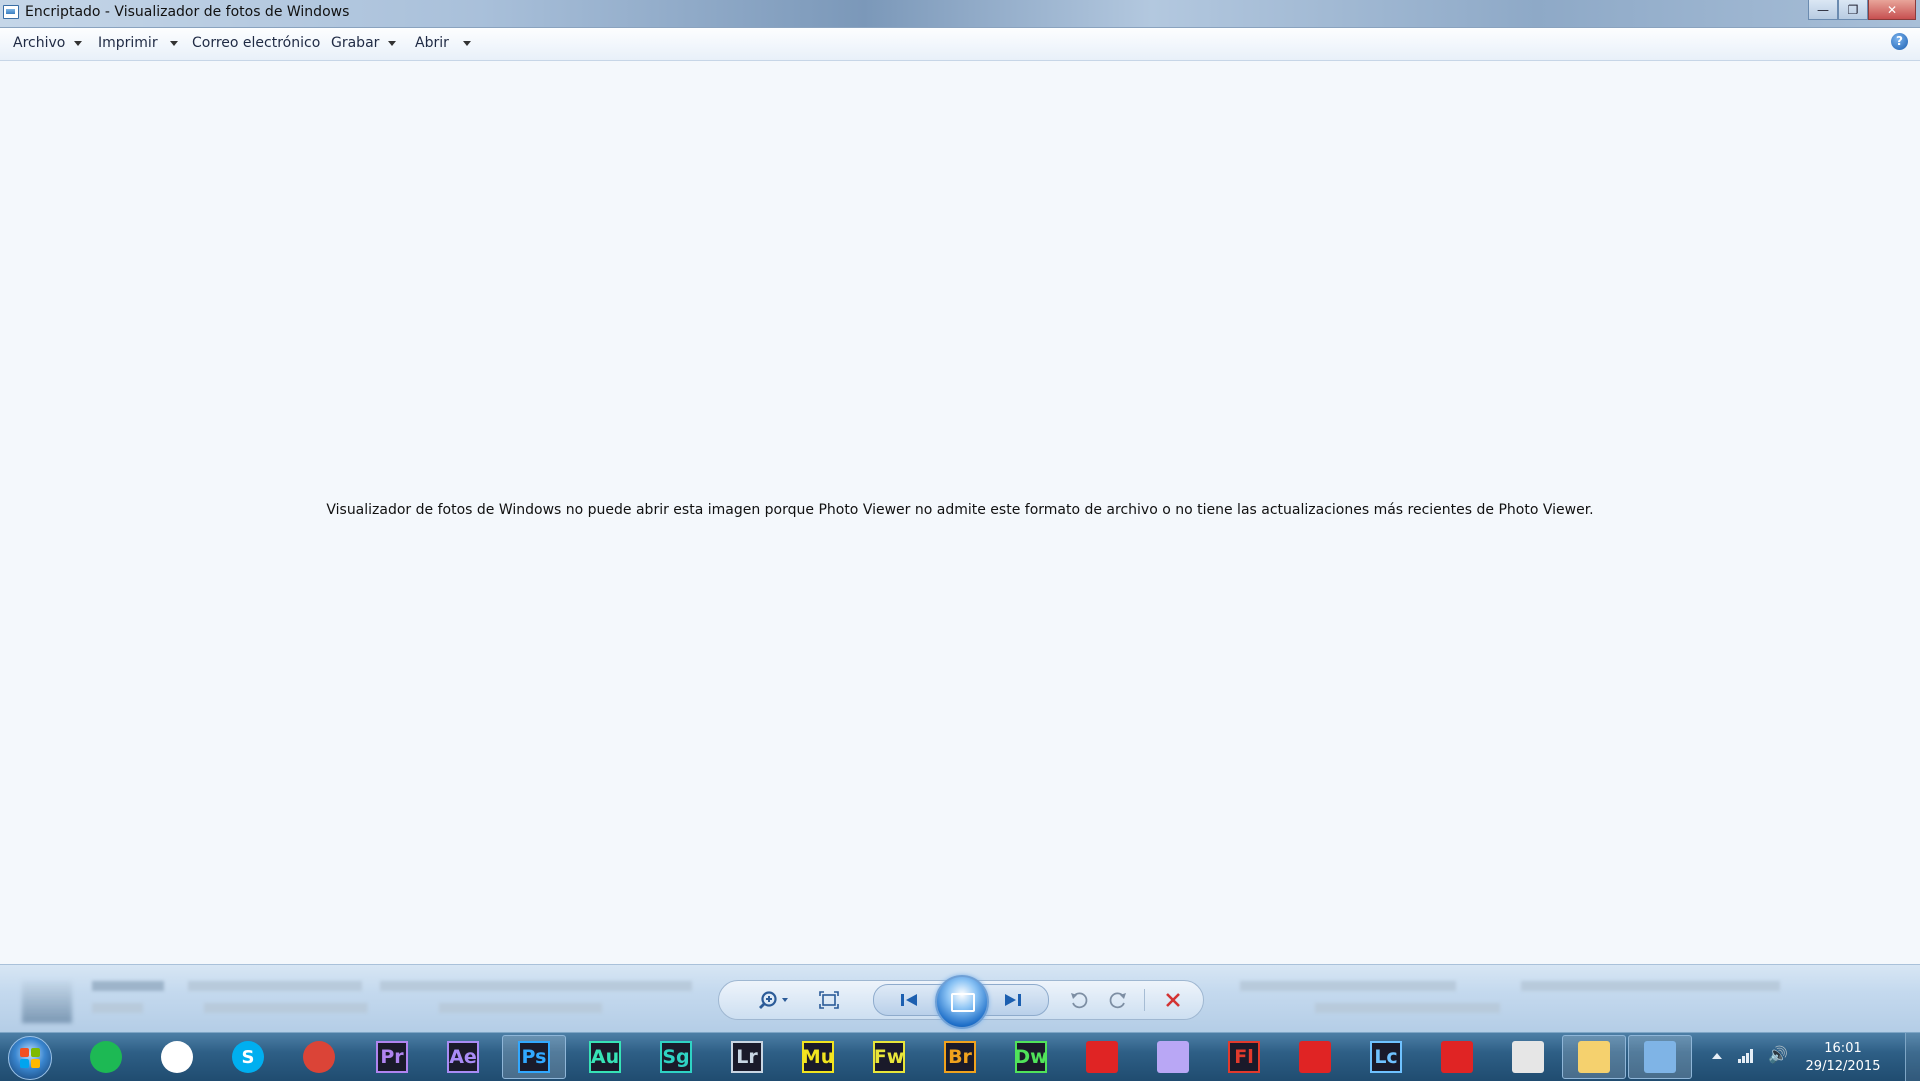  What do you see at coordinates (1912, 1057) in the screenshot?
I see `show-desktop-button` at bounding box center [1912, 1057].